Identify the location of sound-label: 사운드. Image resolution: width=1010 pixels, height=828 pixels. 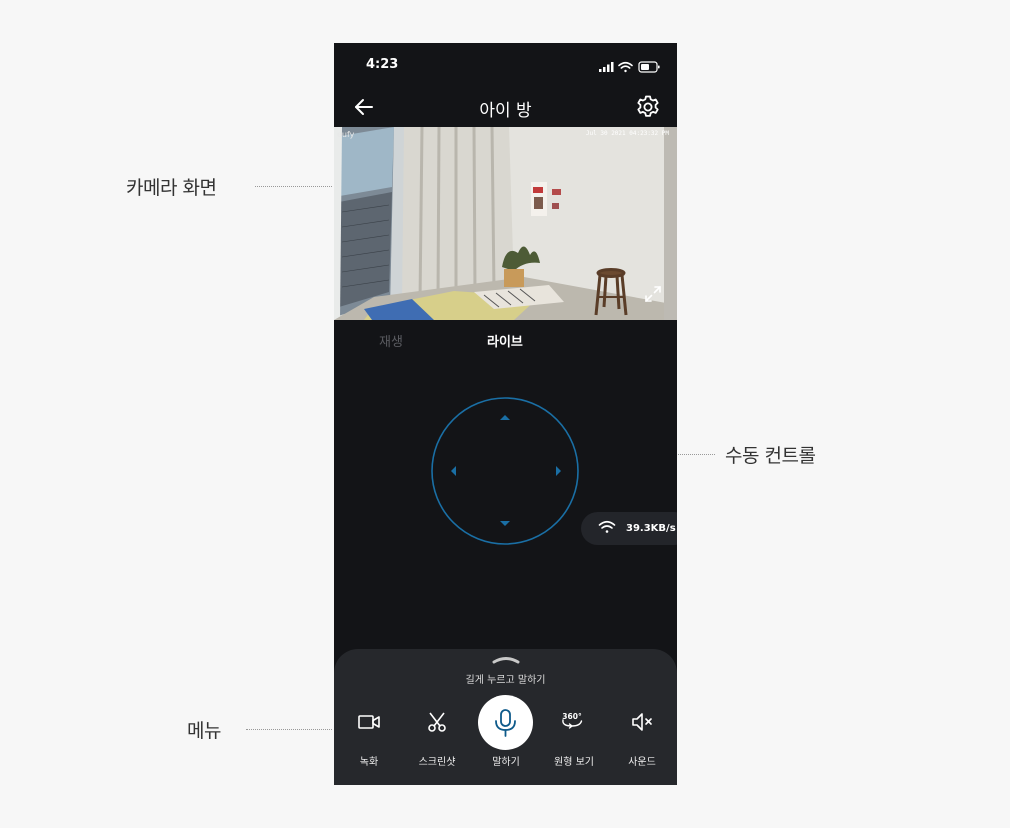
(642, 762).